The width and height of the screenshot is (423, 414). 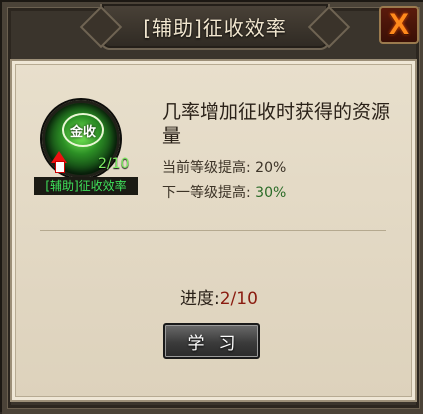 I want to click on skill-emblem: 金收, so click(x=83, y=130).